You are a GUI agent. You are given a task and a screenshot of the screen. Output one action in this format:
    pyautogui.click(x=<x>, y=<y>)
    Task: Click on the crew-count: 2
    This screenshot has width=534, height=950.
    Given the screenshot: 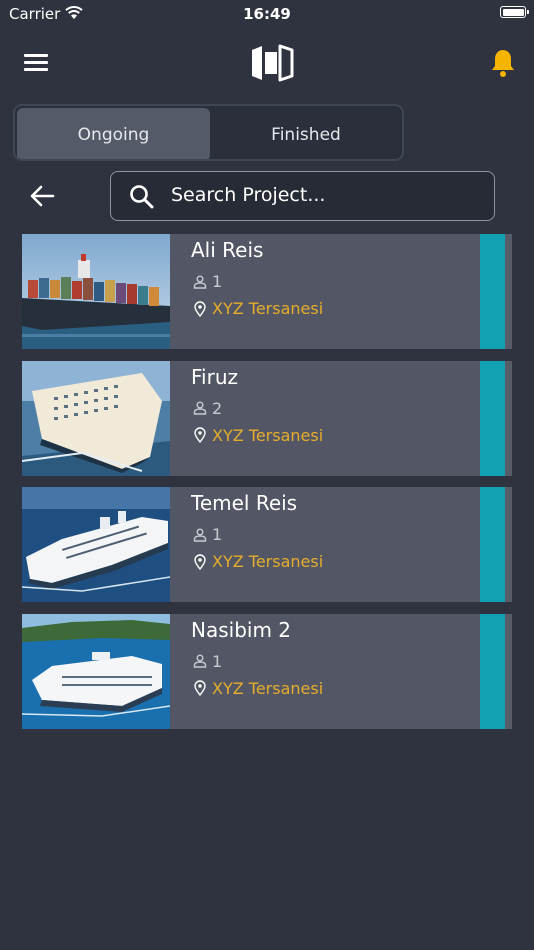 What is the action you would take?
    pyautogui.click(x=207, y=408)
    